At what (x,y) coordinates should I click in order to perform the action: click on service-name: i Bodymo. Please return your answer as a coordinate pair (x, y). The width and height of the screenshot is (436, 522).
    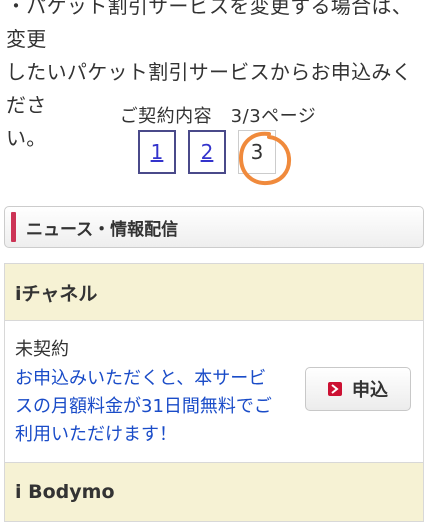
    Looking at the image, I should click on (214, 492).